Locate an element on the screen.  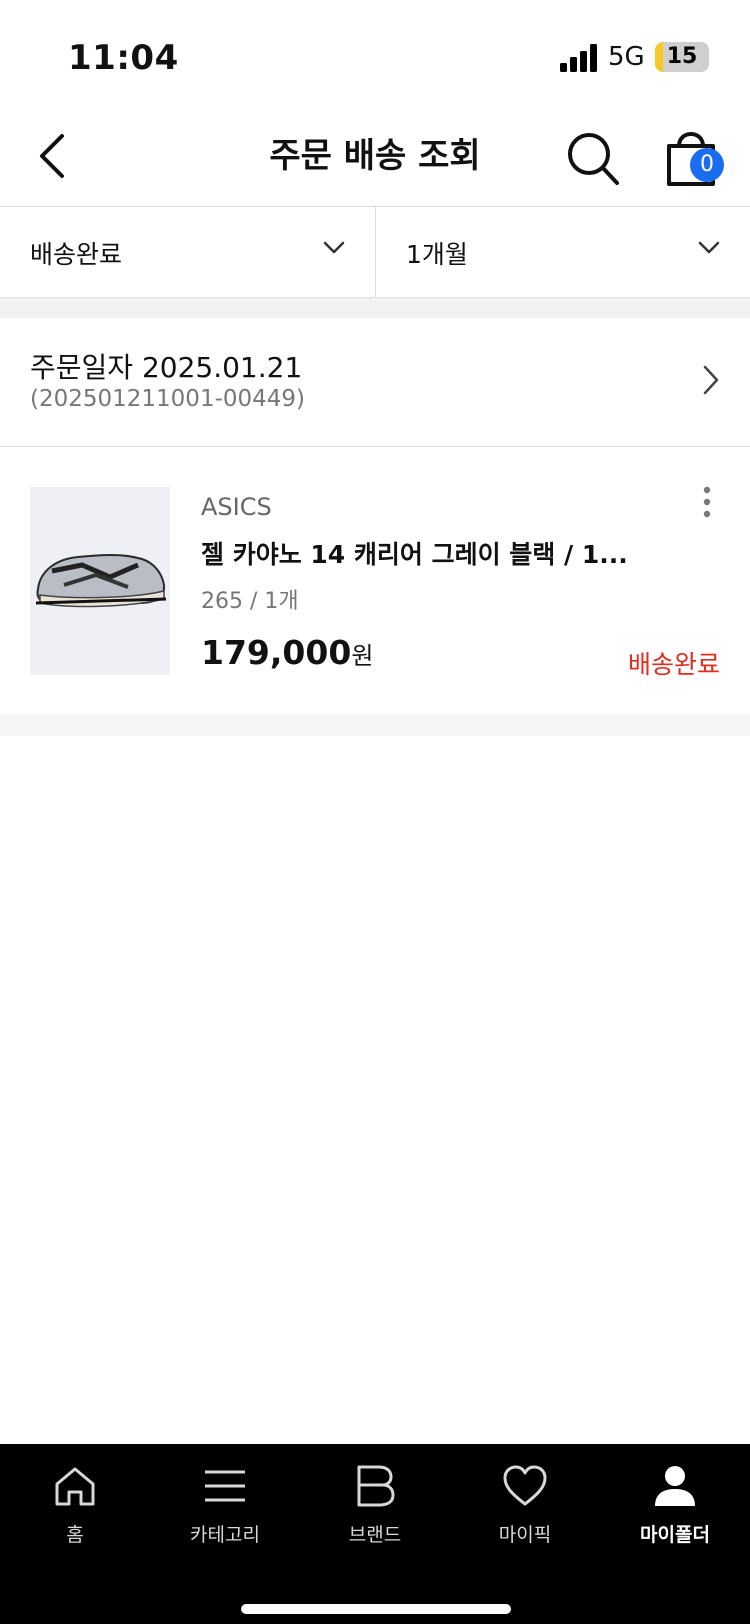
order-number: (202501211001-00449) is located at coordinates (168, 399).